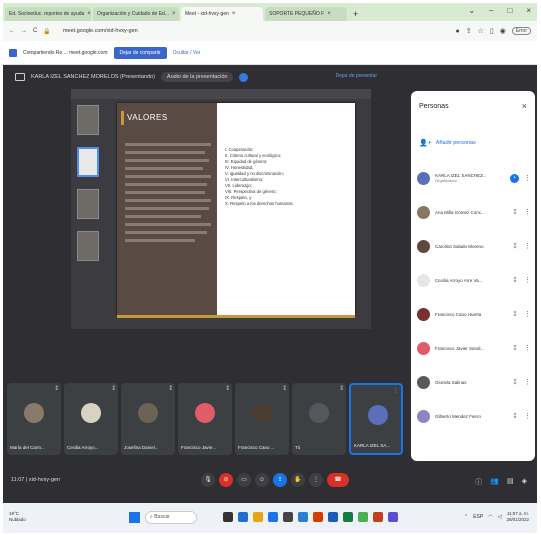 Image resolution: width=541 pixels, height=535 pixels. Describe the element at coordinates (473, 212) in the screenshot. I see `participant-row: Ana Milla Gómez Conc... ⁑ ⋮` at that location.